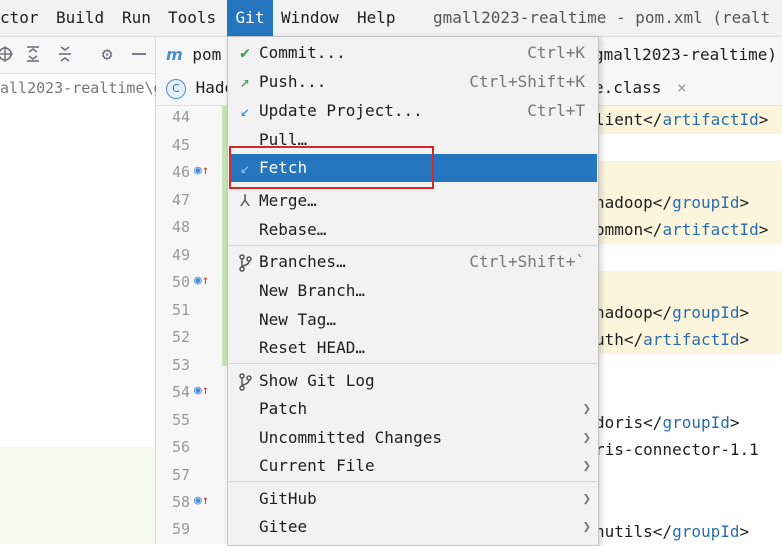 The image size is (782, 546). I want to click on menu-item-gitee: Gitee ❯, so click(413, 527).